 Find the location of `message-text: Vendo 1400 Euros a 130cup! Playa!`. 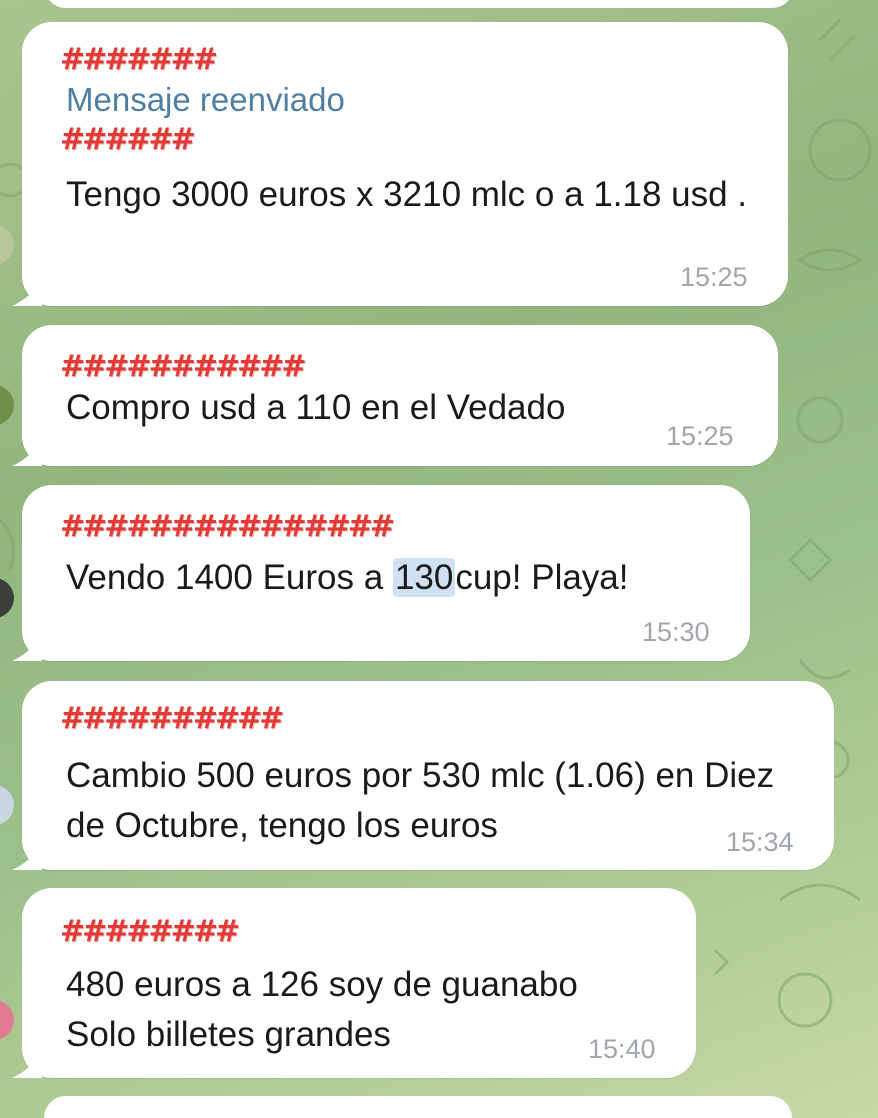

message-text: Vendo 1400 Euros a 130cup! Playa! is located at coordinates (388, 578).